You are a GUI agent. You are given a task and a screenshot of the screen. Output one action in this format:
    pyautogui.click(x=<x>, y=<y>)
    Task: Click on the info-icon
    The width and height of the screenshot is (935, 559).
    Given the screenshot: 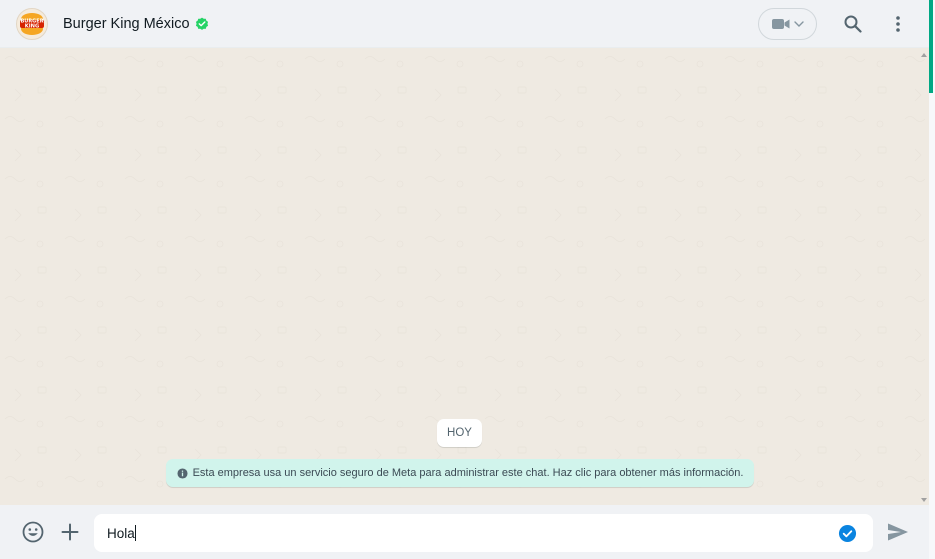 What is the action you would take?
    pyautogui.click(x=182, y=473)
    